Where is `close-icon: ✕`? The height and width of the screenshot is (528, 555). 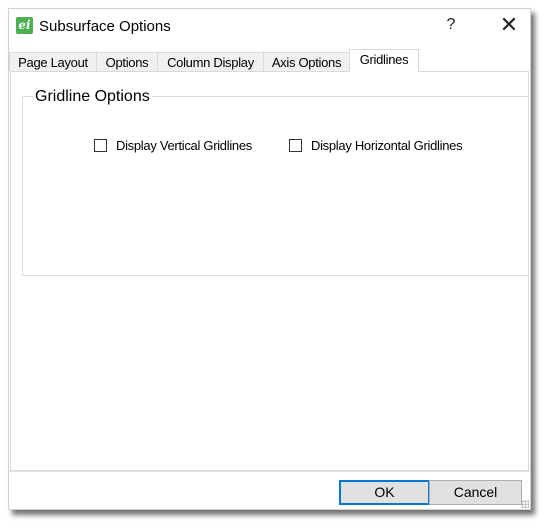 close-icon: ✕ is located at coordinates (509, 25).